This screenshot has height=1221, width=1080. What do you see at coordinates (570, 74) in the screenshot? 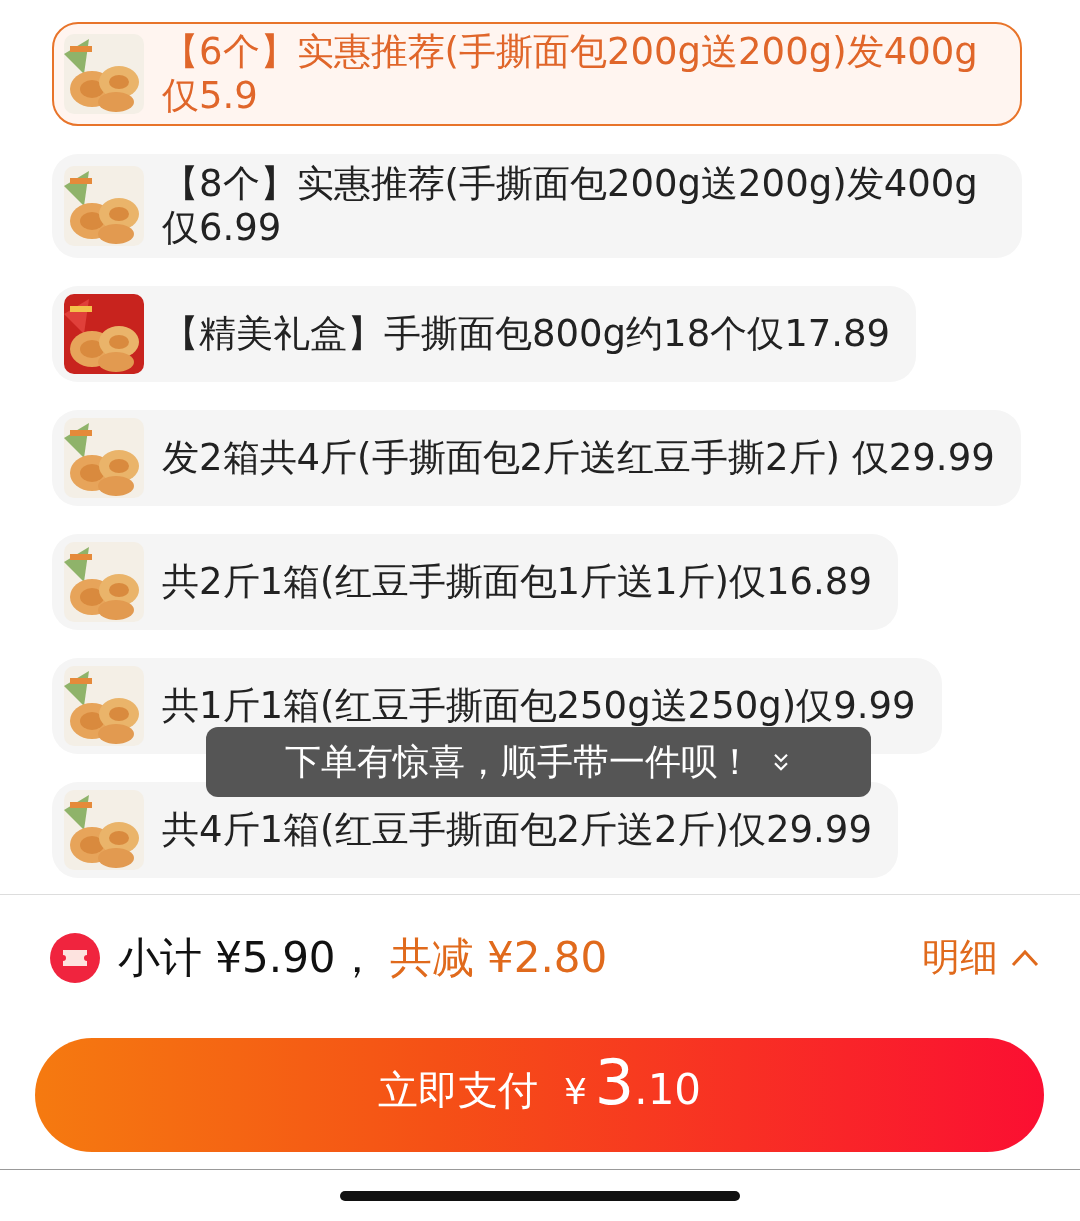
I see `option-label: 【6个】实惠推荐(手撕面包200g送200g)发400g仅5.9` at bounding box center [570, 74].